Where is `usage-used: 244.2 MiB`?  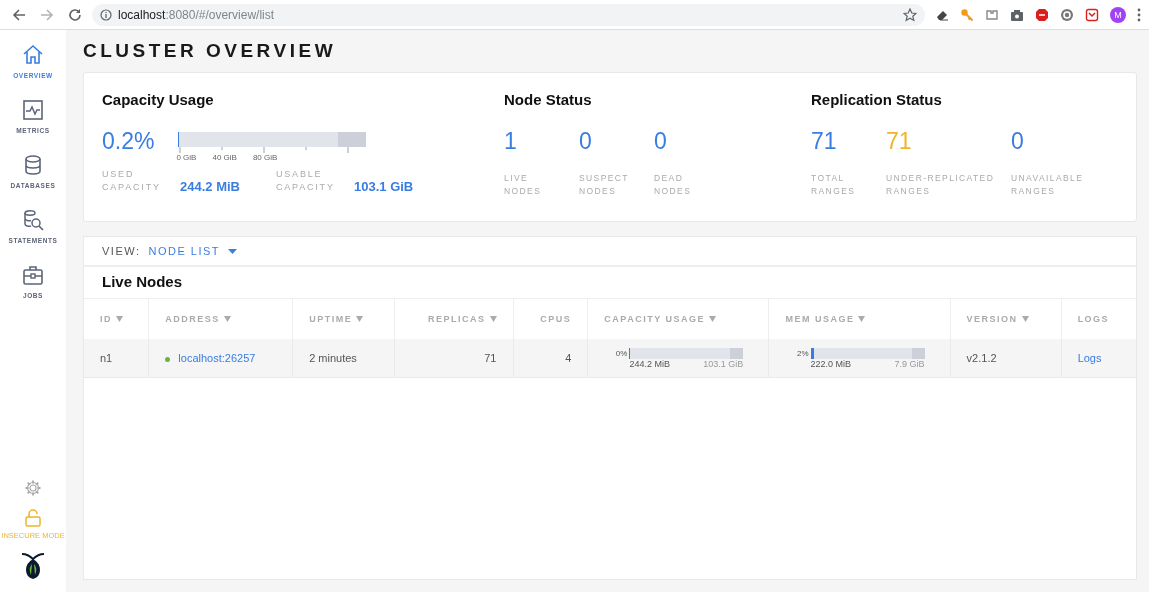
usage-used: 244.2 MiB is located at coordinates (649, 363).